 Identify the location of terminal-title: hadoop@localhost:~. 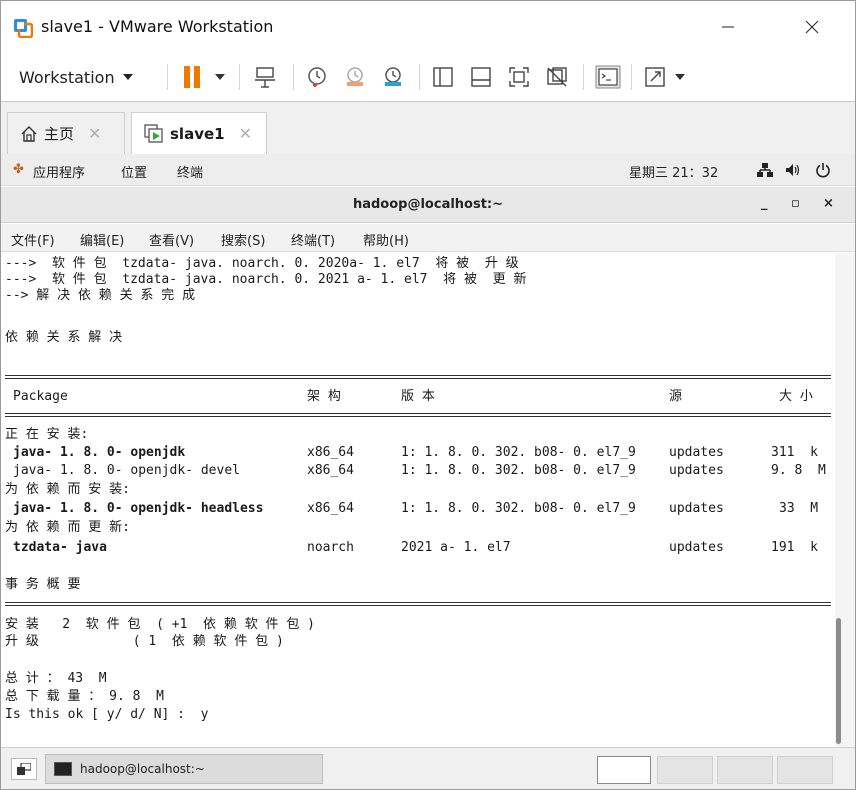
(428, 204).